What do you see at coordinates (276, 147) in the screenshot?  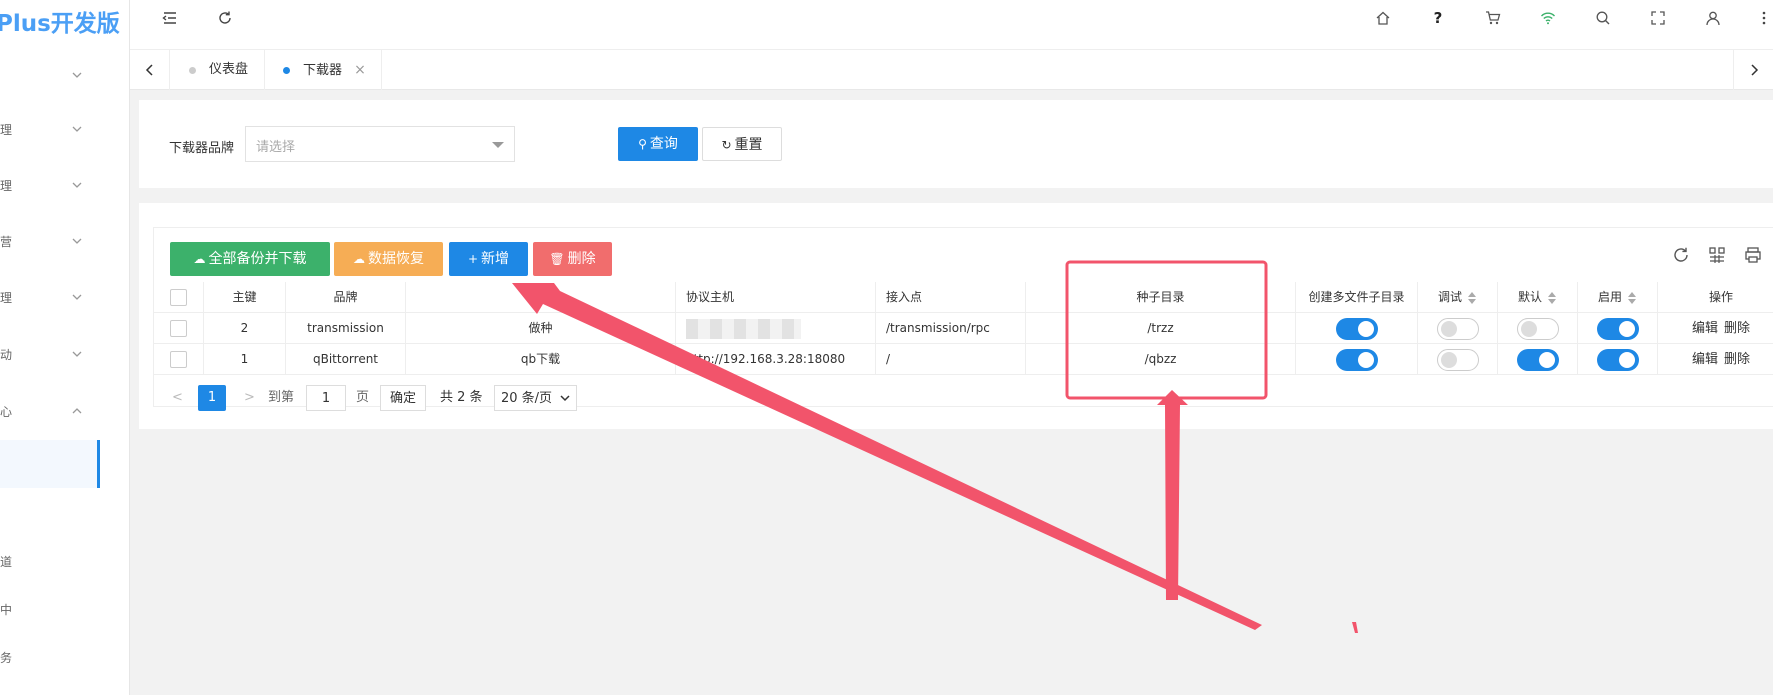 I see `brand-select-placeholder: 请选择` at bounding box center [276, 147].